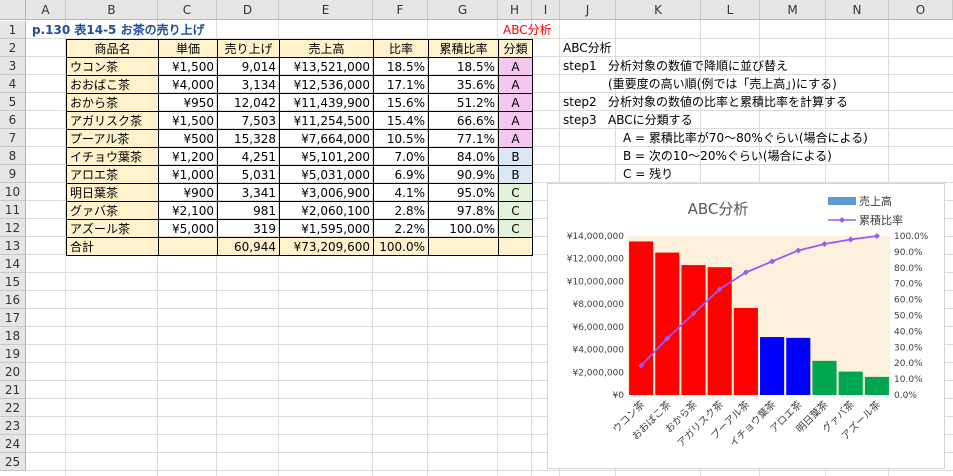 The width and height of the screenshot is (953, 476). I want to click on table-cell: アロエ茶, so click(112, 174).